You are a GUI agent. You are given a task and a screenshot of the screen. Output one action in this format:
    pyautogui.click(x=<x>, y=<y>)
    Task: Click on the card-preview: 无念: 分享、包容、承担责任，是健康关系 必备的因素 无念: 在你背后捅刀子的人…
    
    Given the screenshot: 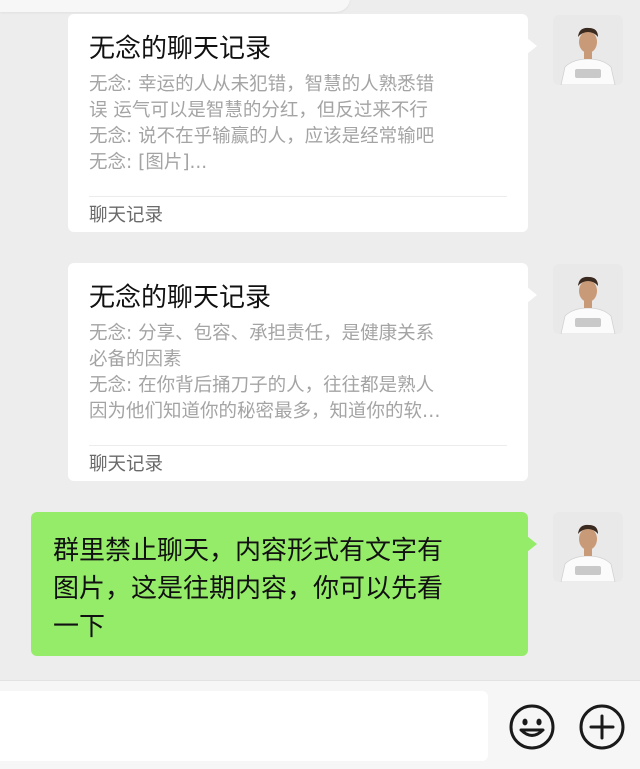 What is the action you would take?
    pyautogui.click(x=294, y=373)
    